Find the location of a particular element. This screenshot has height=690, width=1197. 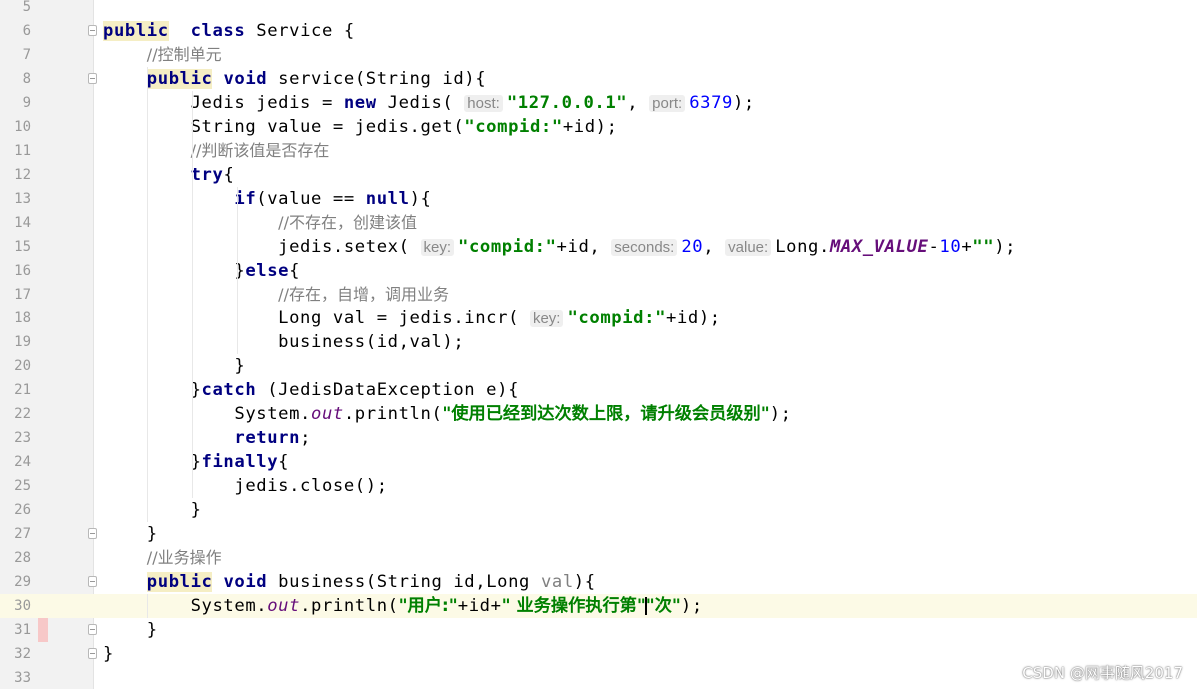

line-number: 10 is located at coordinates (22, 126).